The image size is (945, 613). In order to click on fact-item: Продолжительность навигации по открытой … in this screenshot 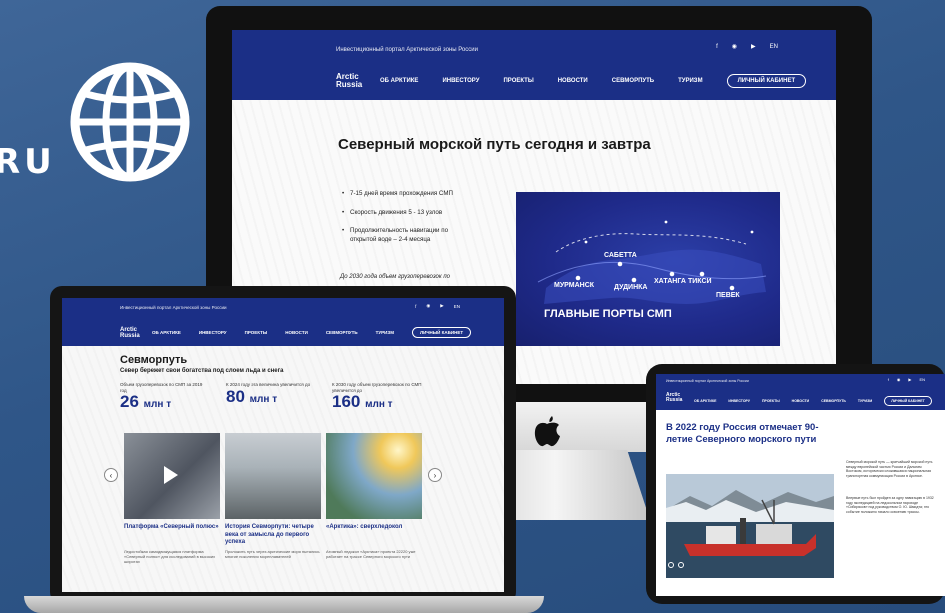, I will do `click(406, 235)`.